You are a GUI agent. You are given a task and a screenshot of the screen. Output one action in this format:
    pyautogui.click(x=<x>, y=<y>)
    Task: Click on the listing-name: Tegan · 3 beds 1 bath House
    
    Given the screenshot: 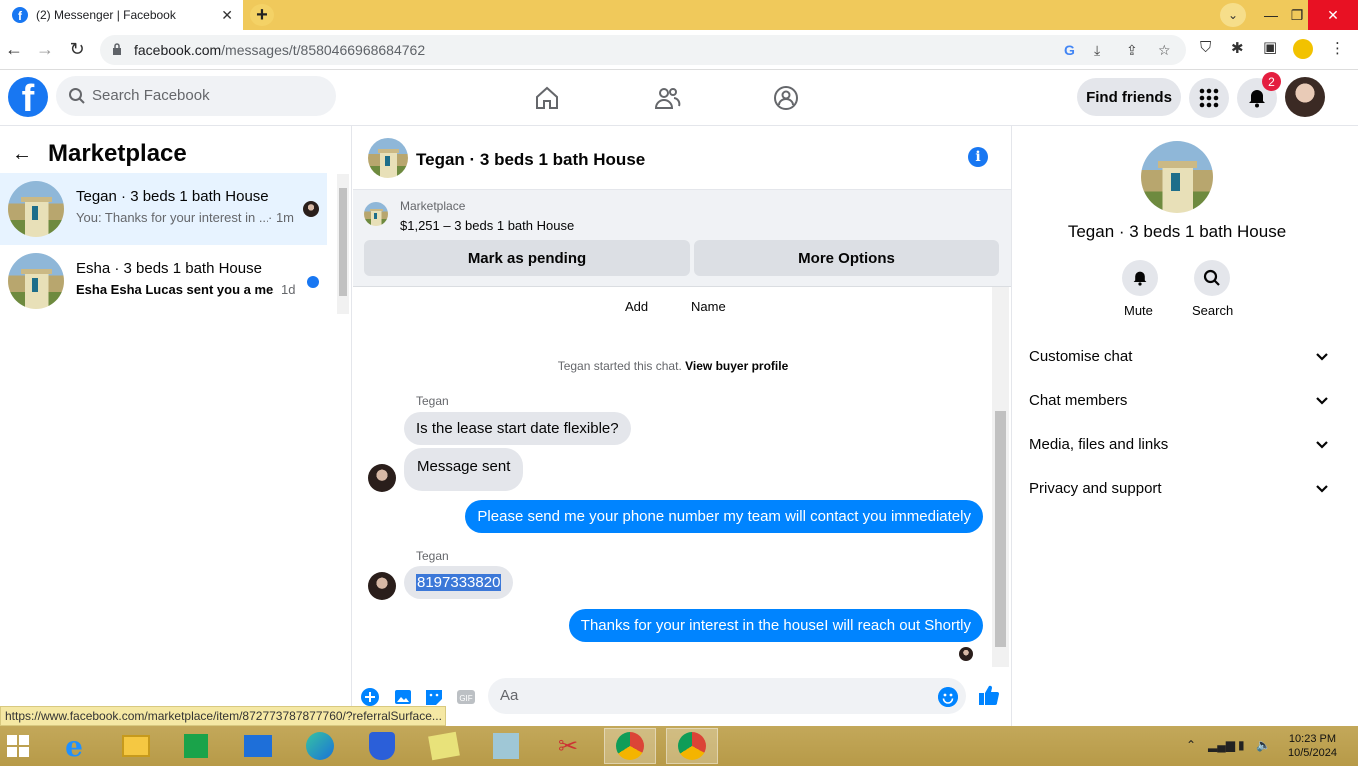 What is the action you would take?
    pyautogui.click(x=1177, y=231)
    